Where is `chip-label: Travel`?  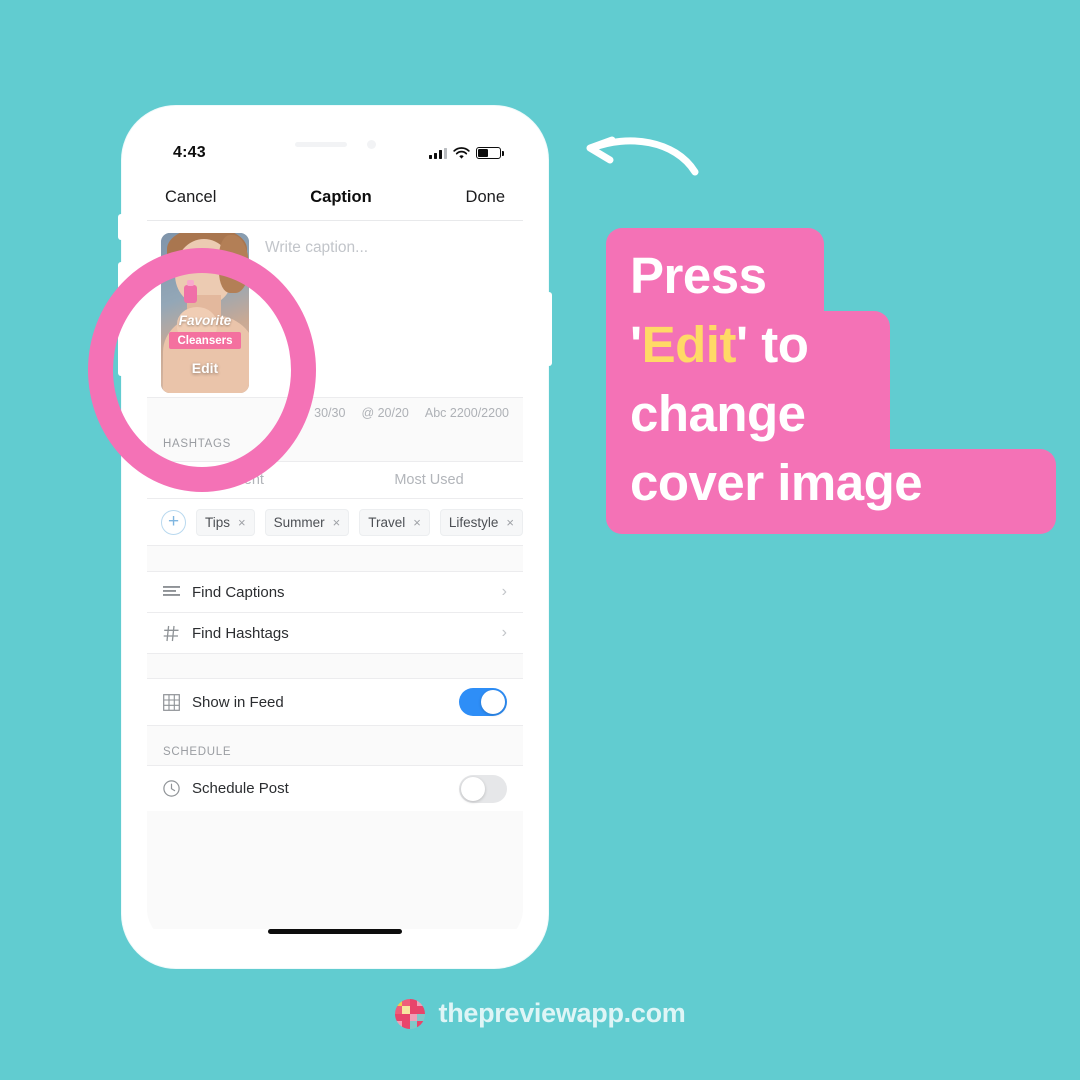 chip-label: Travel is located at coordinates (387, 522).